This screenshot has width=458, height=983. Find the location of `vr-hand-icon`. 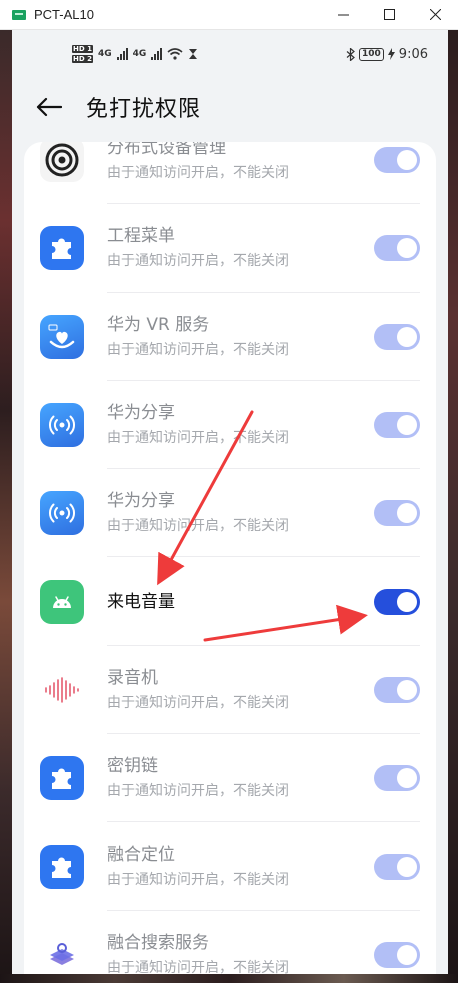

vr-hand-icon is located at coordinates (62, 336).